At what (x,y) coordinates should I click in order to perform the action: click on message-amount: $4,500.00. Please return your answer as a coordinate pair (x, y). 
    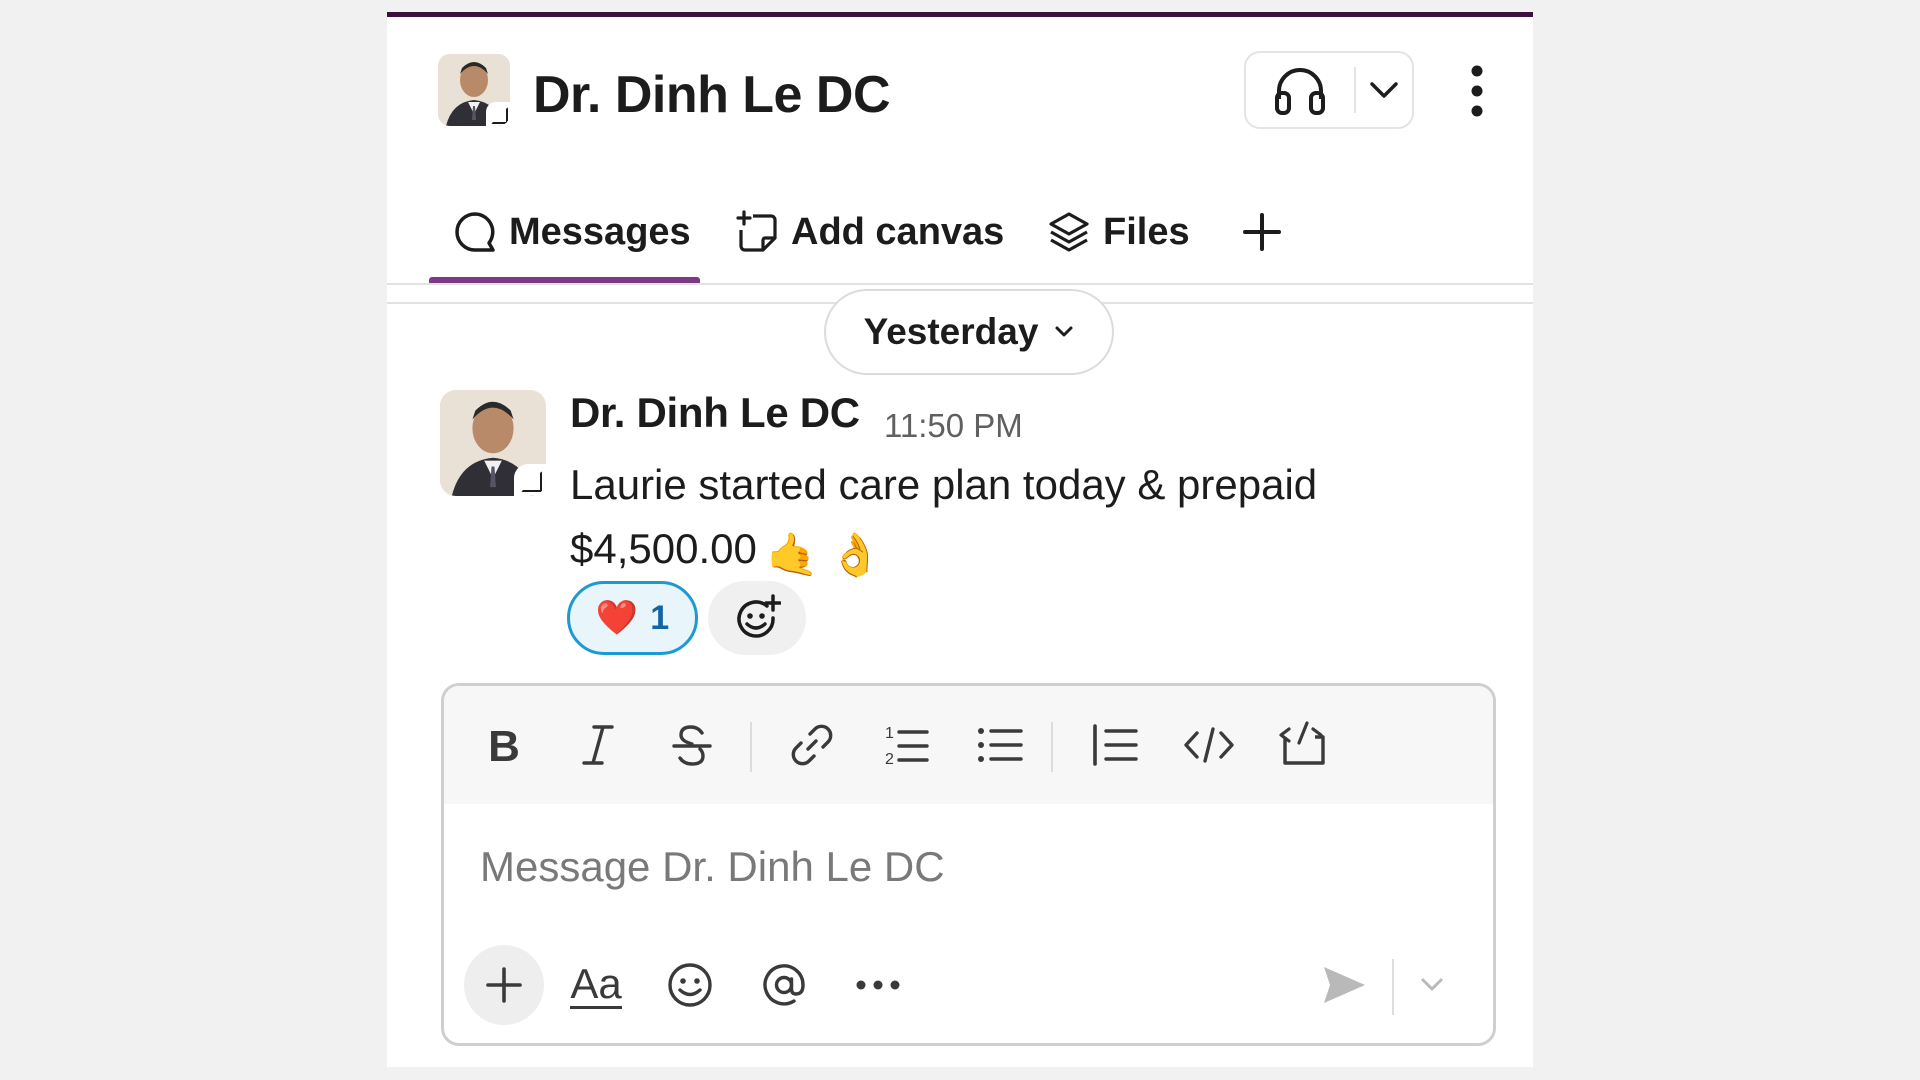
    Looking at the image, I should click on (663, 548).